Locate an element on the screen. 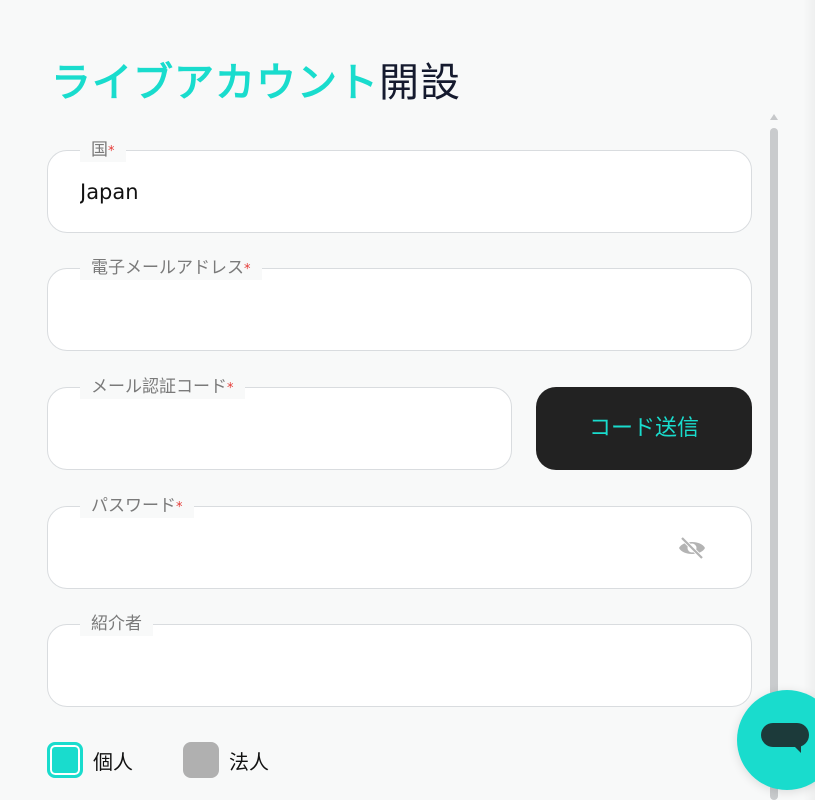 This screenshot has height=800, width=815. country-label: 国* is located at coordinates (103, 151).